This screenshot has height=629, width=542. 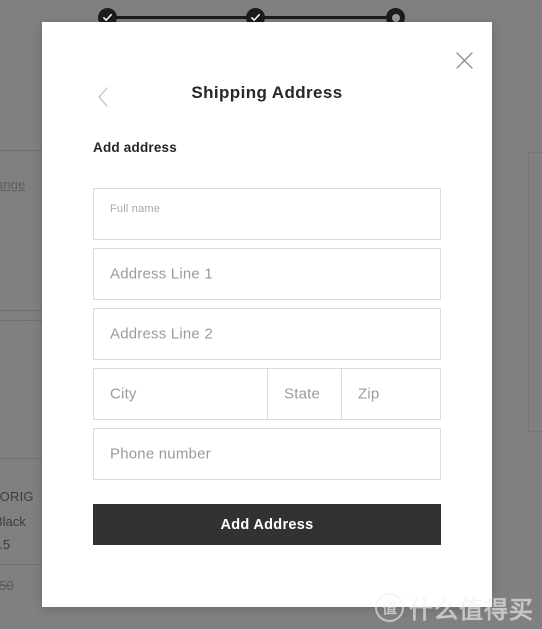 What do you see at coordinates (13, 521) in the screenshot?
I see `background-product-color: Black` at bounding box center [13, 521].